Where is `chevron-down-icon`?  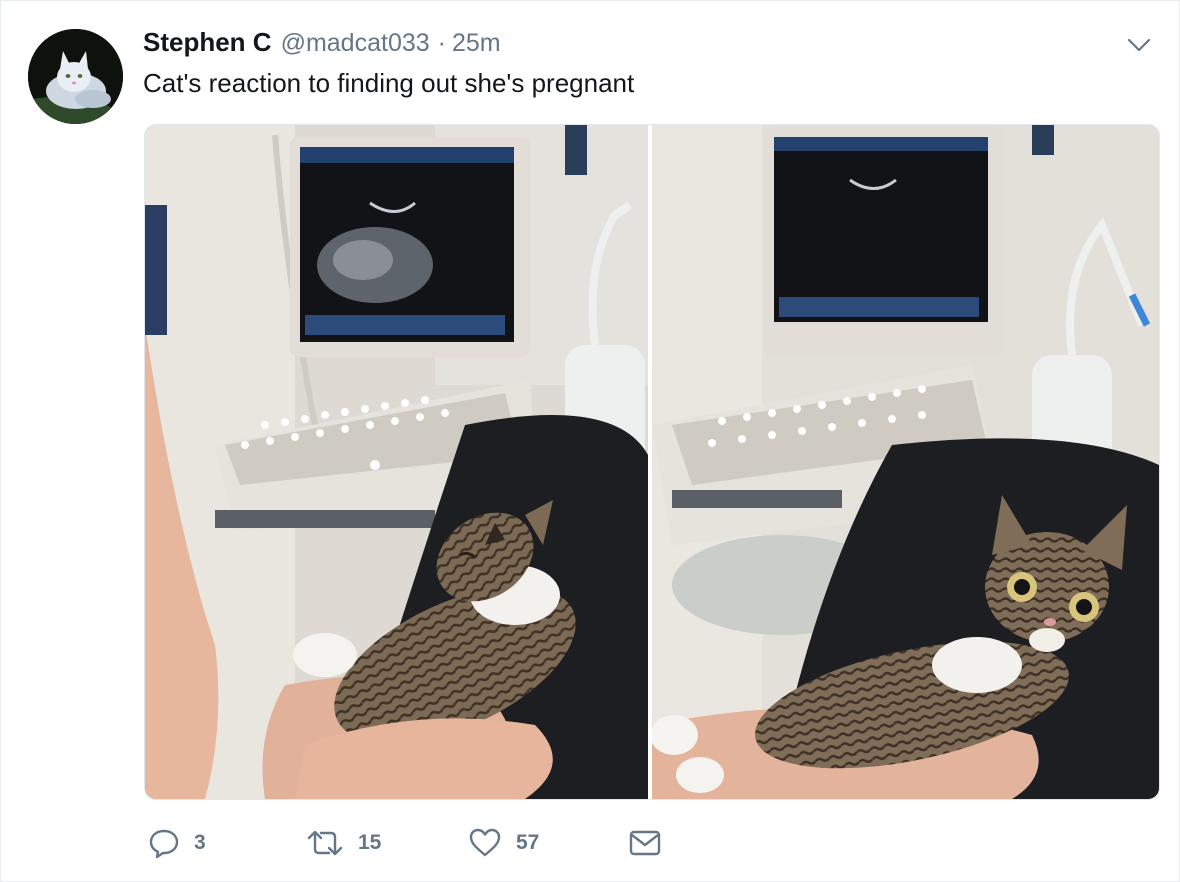 chevron-down-icon is located at coordinates (1139, 45).